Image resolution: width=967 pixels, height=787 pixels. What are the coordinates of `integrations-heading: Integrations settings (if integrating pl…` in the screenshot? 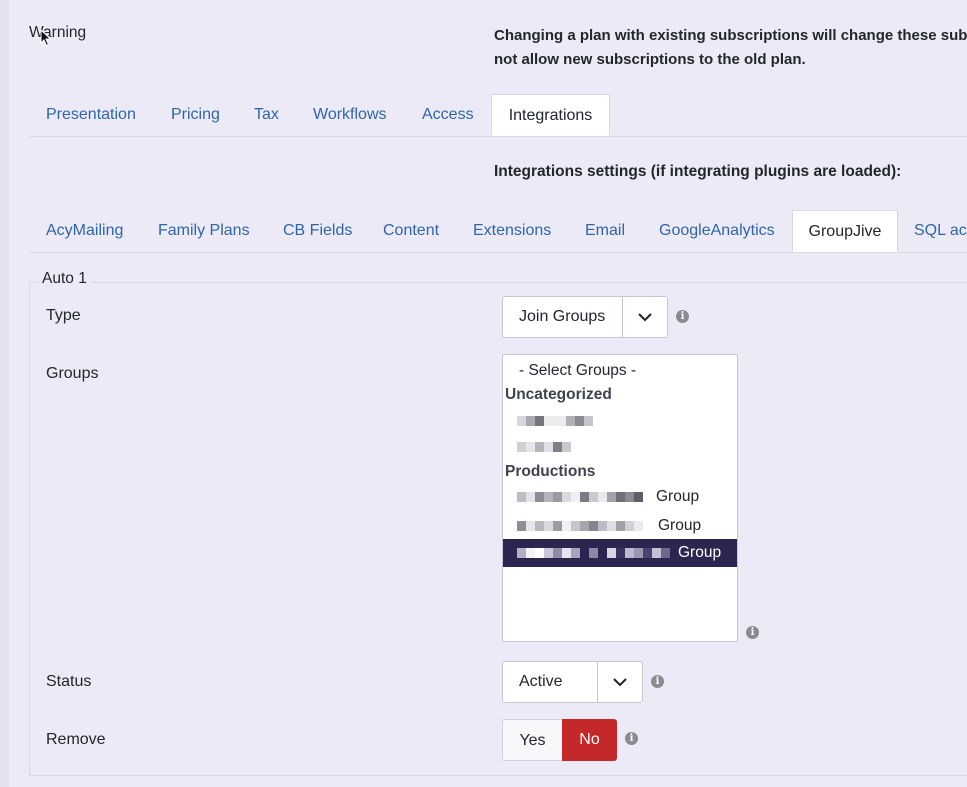 It's located at (698, 171).